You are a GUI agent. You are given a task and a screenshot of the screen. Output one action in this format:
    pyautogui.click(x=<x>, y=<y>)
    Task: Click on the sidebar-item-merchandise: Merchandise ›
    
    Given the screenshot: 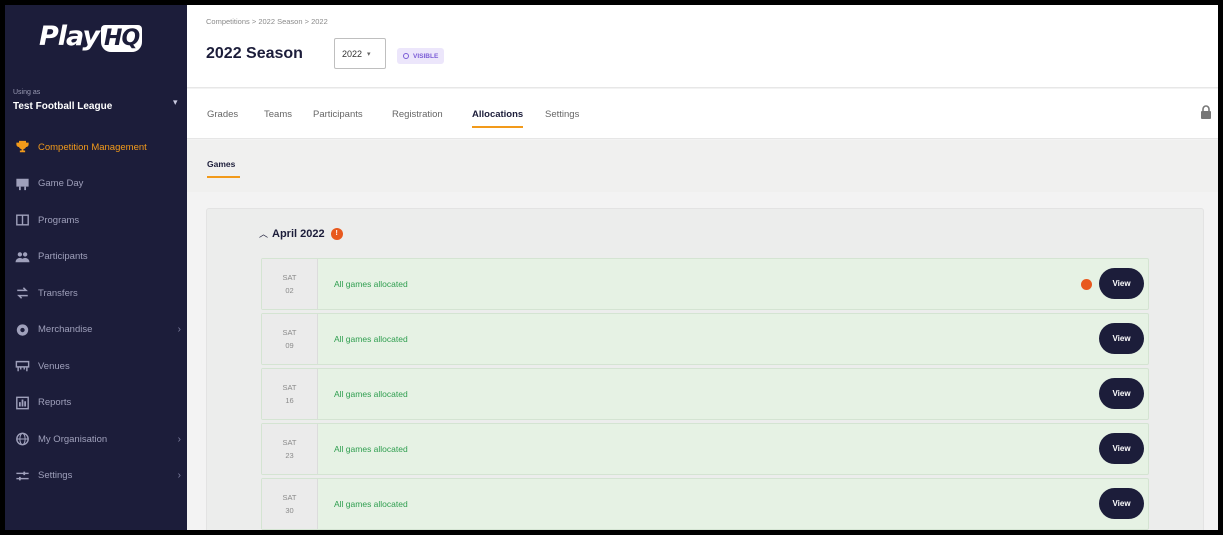 What is the action you would take?
    pyautogui.click(x=96, y=330)
    